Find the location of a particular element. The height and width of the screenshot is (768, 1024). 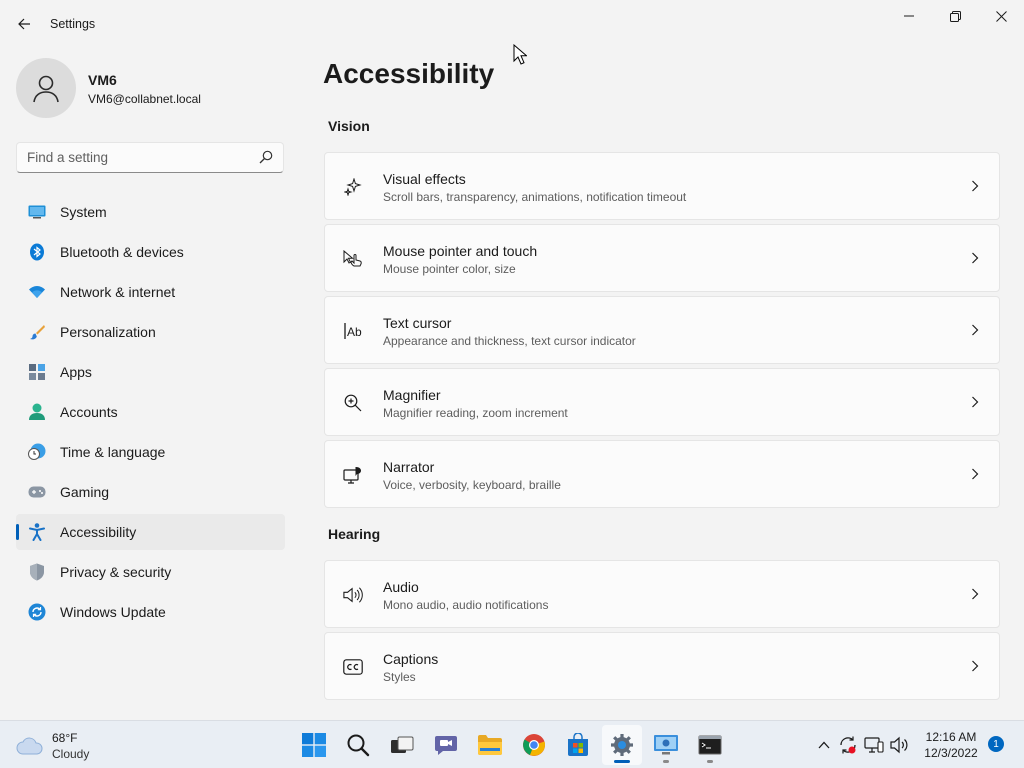

sparkle-icon is located at coordinates (353, 187).